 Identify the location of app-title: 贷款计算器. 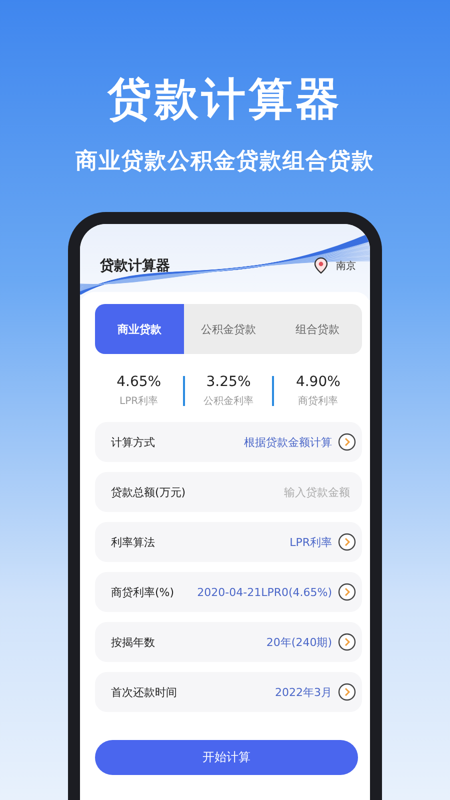
(135, 266).